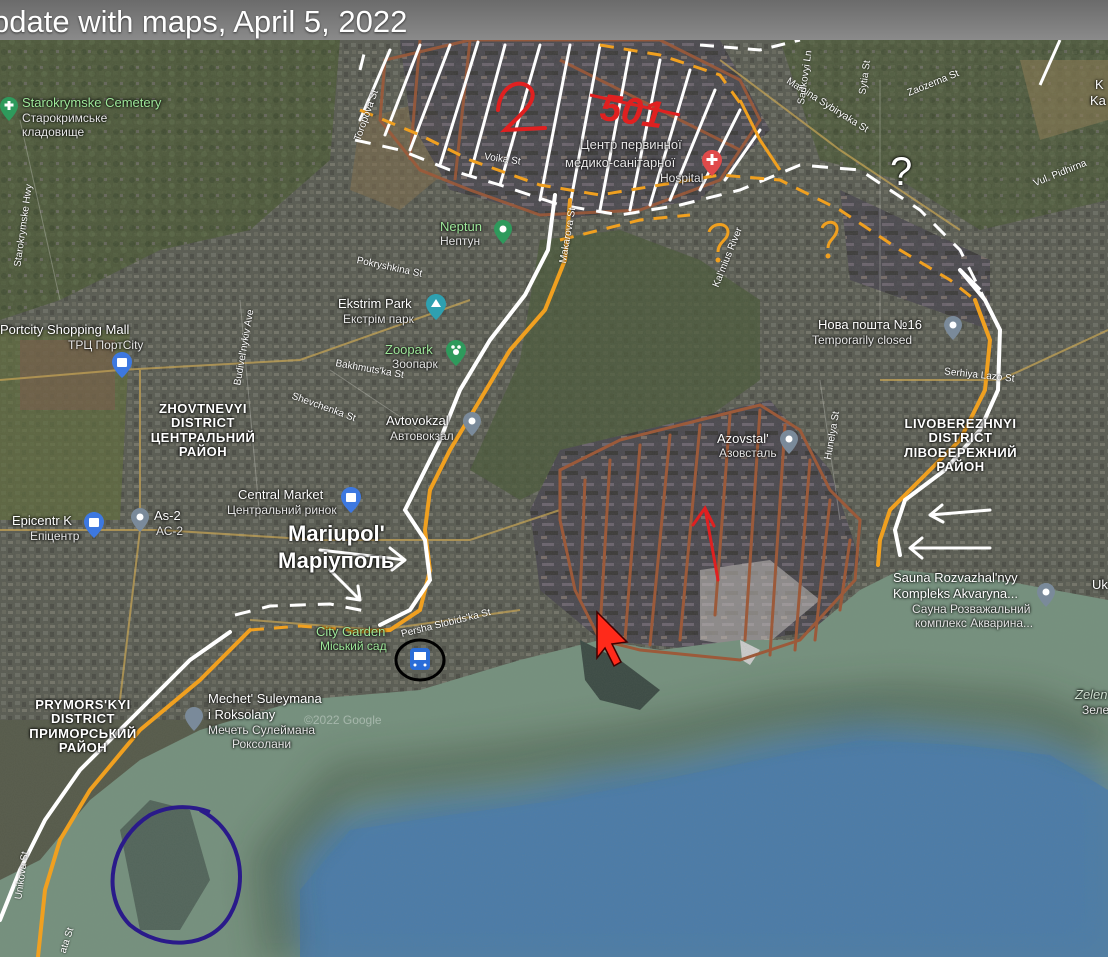 The width and height of the screenshot is (1108, 957). What do you see at coordinates (353, 646) in the screenshot?
I see `label-city-garden-local: Міський сад` at bounding box center [353, 646].